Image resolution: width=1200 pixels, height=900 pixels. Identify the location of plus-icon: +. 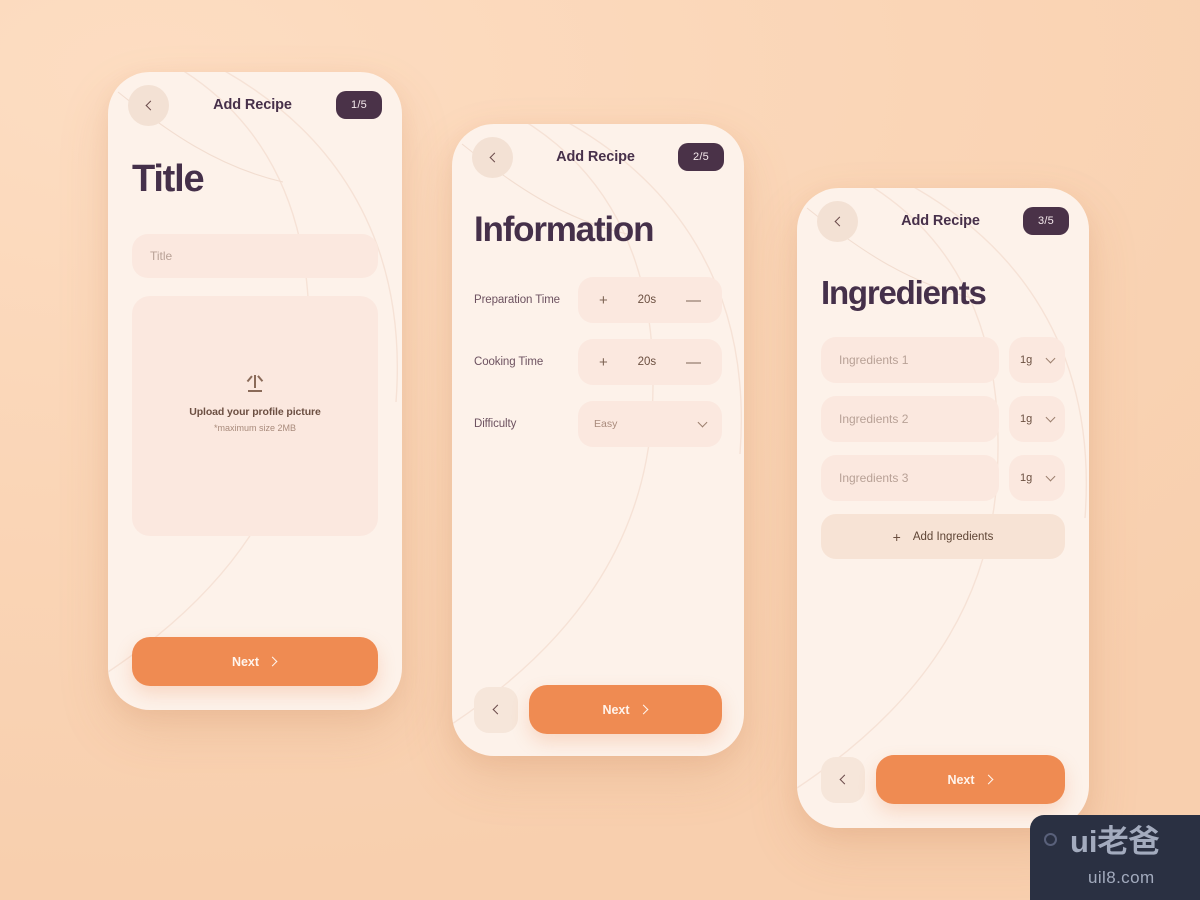
(896, 536).